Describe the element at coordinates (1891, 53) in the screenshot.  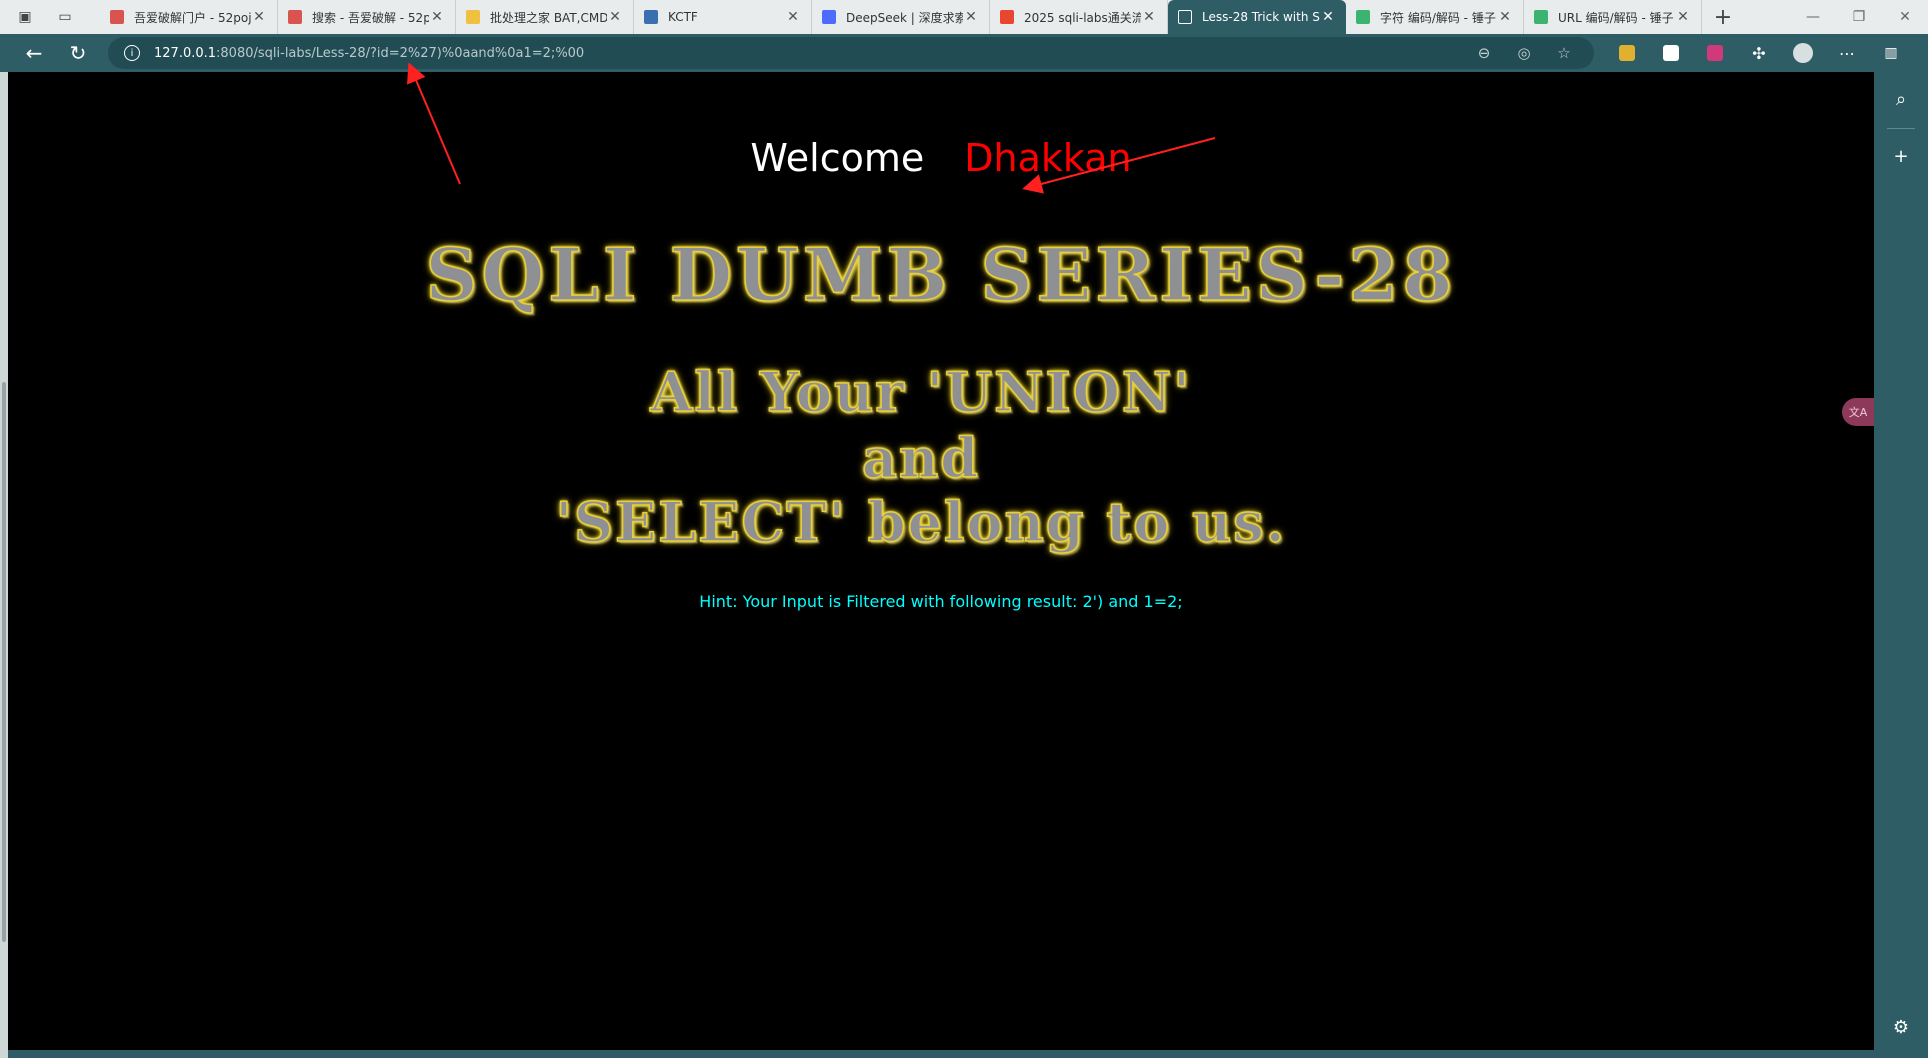
I see `sidebar-toggle-icon: ▥` at that location.